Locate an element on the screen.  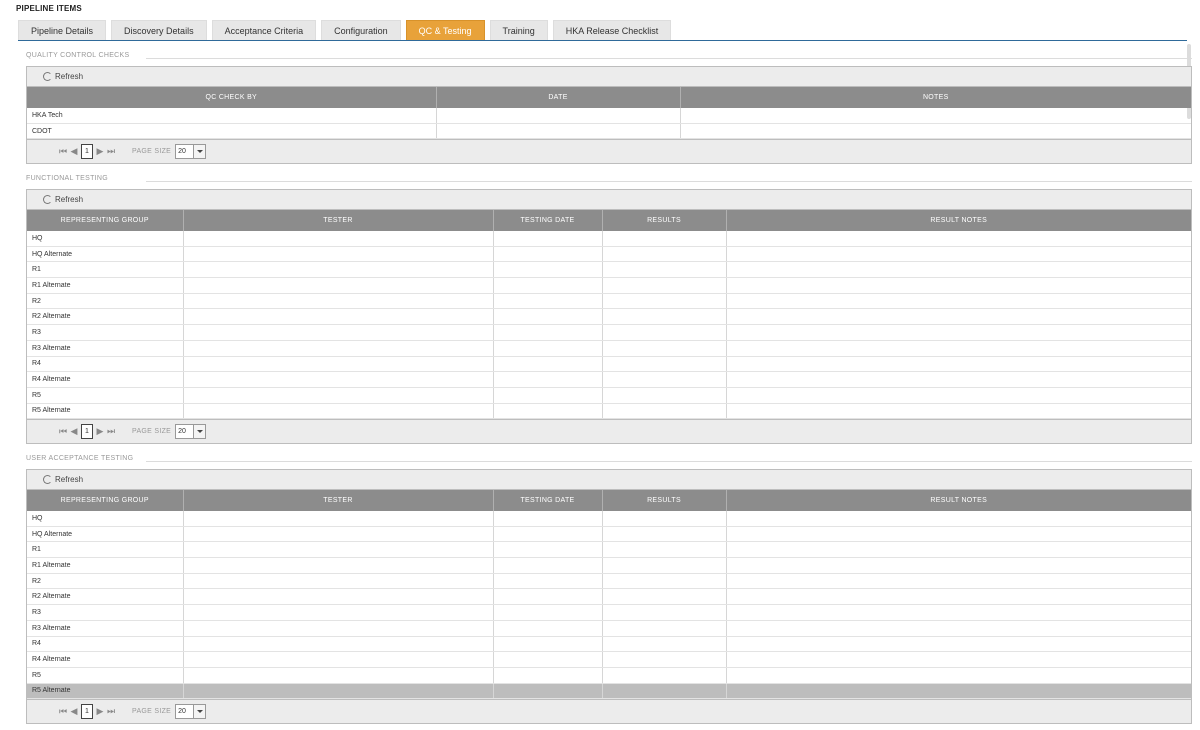
first-page-icon: ⏮ is located at coordinates (63, 151).